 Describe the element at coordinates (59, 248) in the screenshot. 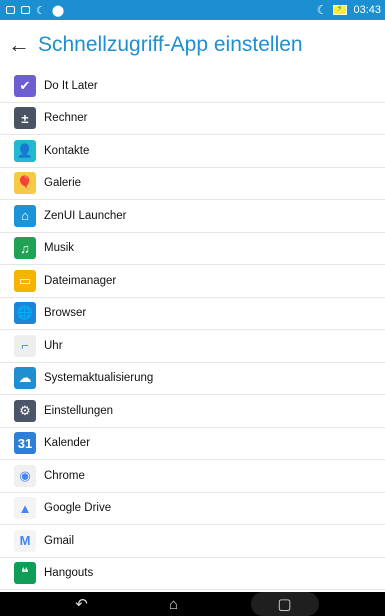

I see `app-label: Musik` at that location.